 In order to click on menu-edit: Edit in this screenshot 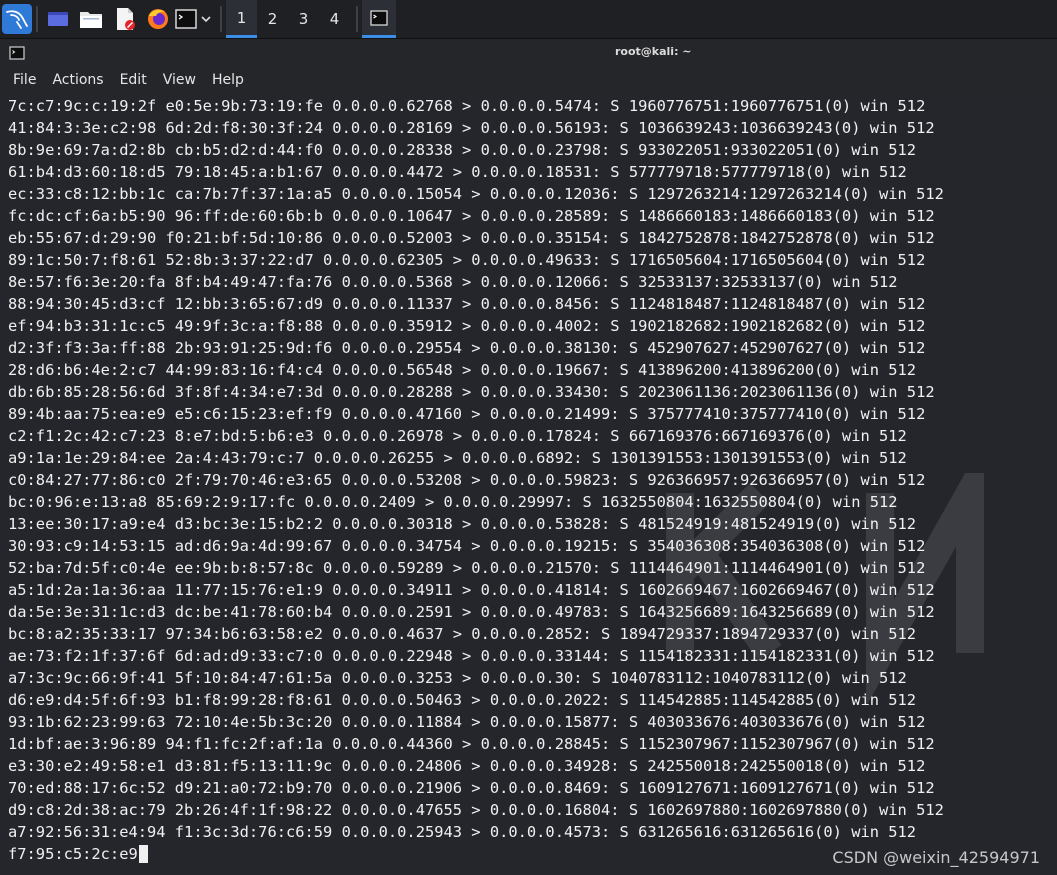, I will do `click(133, 80)`.